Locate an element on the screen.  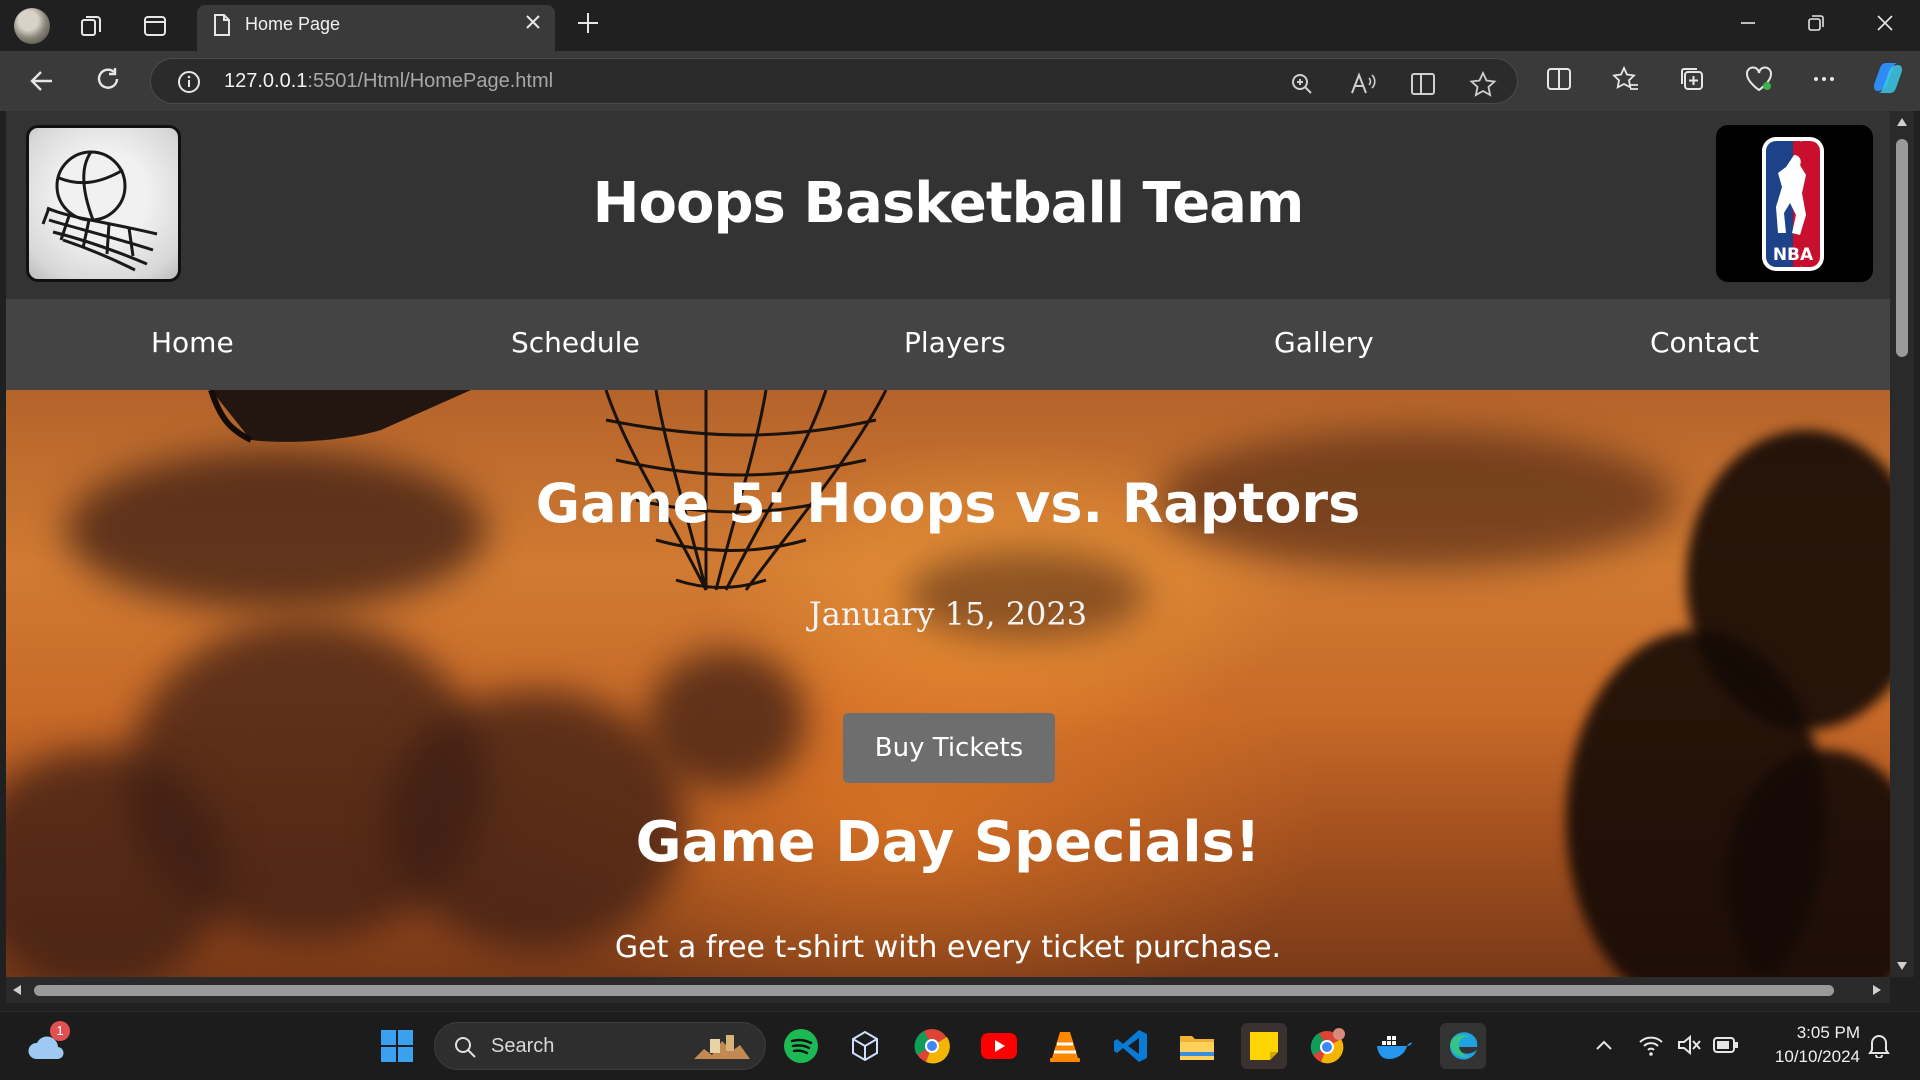
split-screen-icon is located at coordinates (1559, 81).